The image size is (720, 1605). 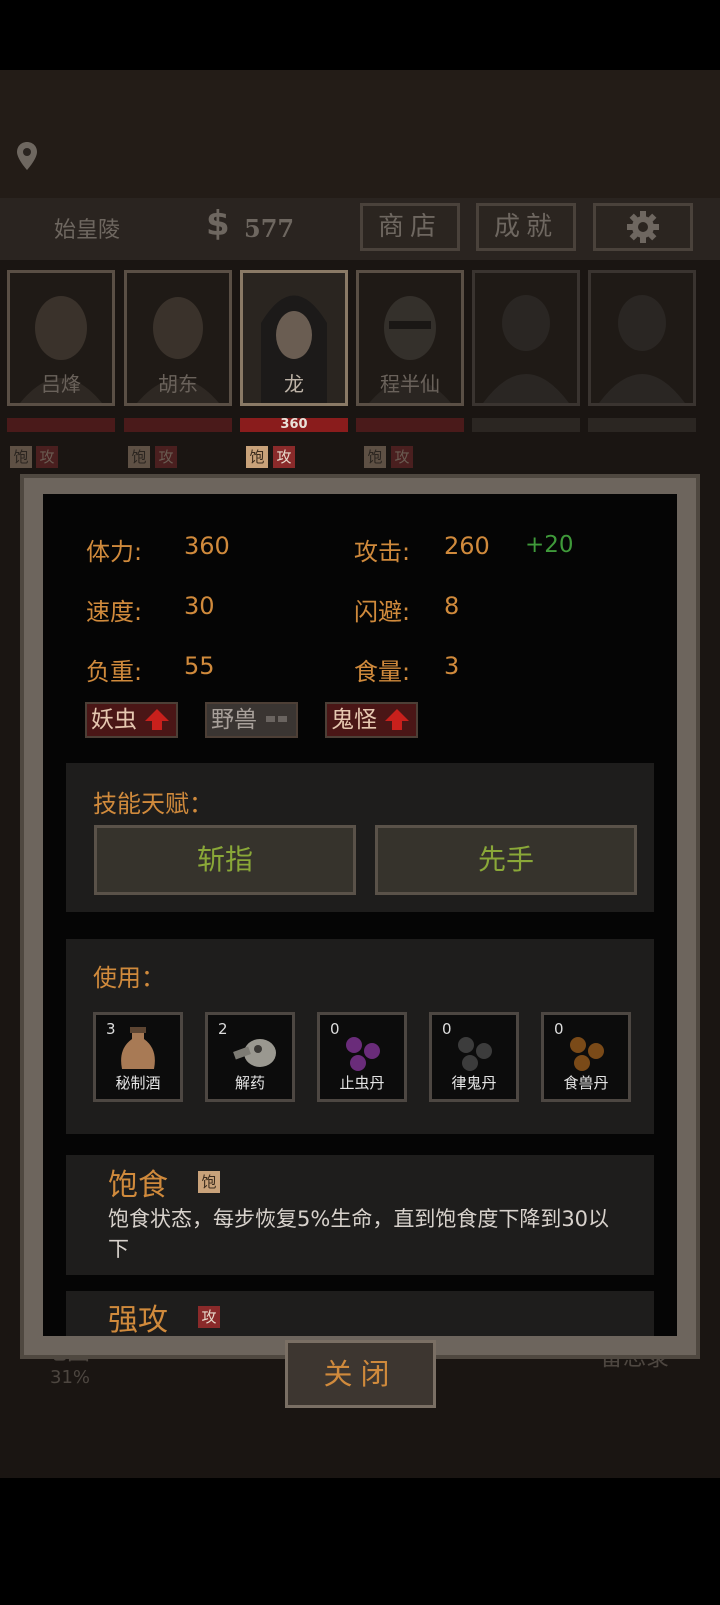 What do you see at coordinates (526, 227) in the screenshot?
I see `achievements-button: 成就` at bounding box center [526, 227].